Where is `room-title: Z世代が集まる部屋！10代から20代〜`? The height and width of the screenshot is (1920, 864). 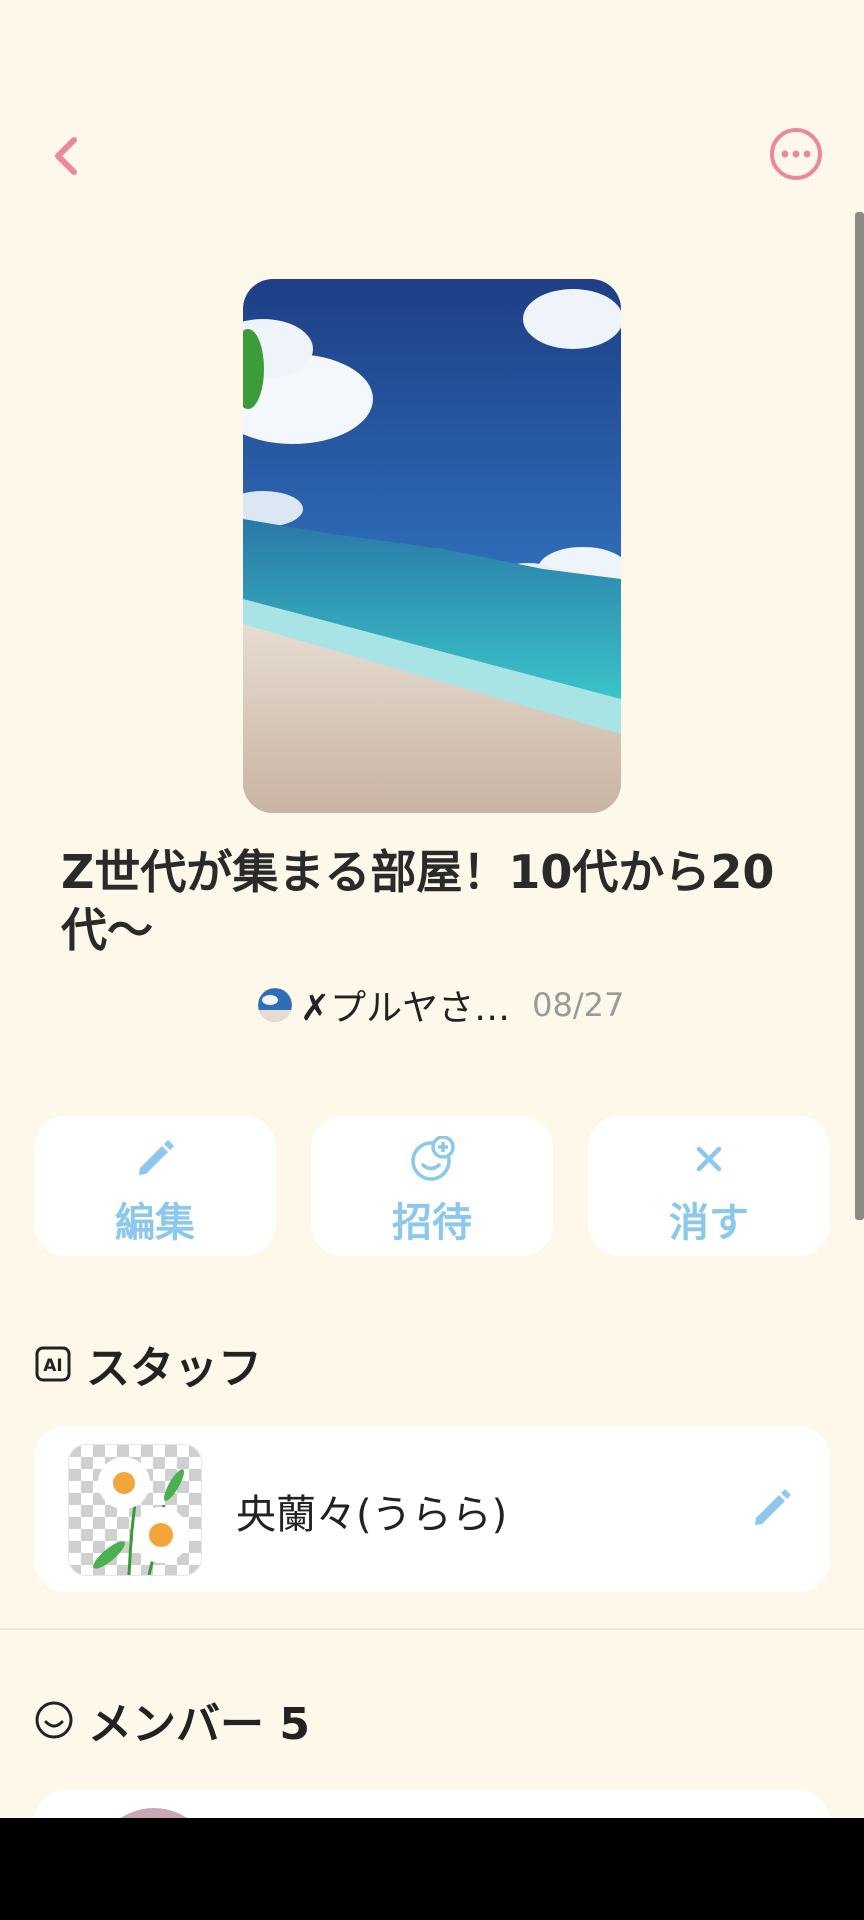
room-title: Z世代が集まる部屋！10代から20代〜 is located at coordinates (418, 901).